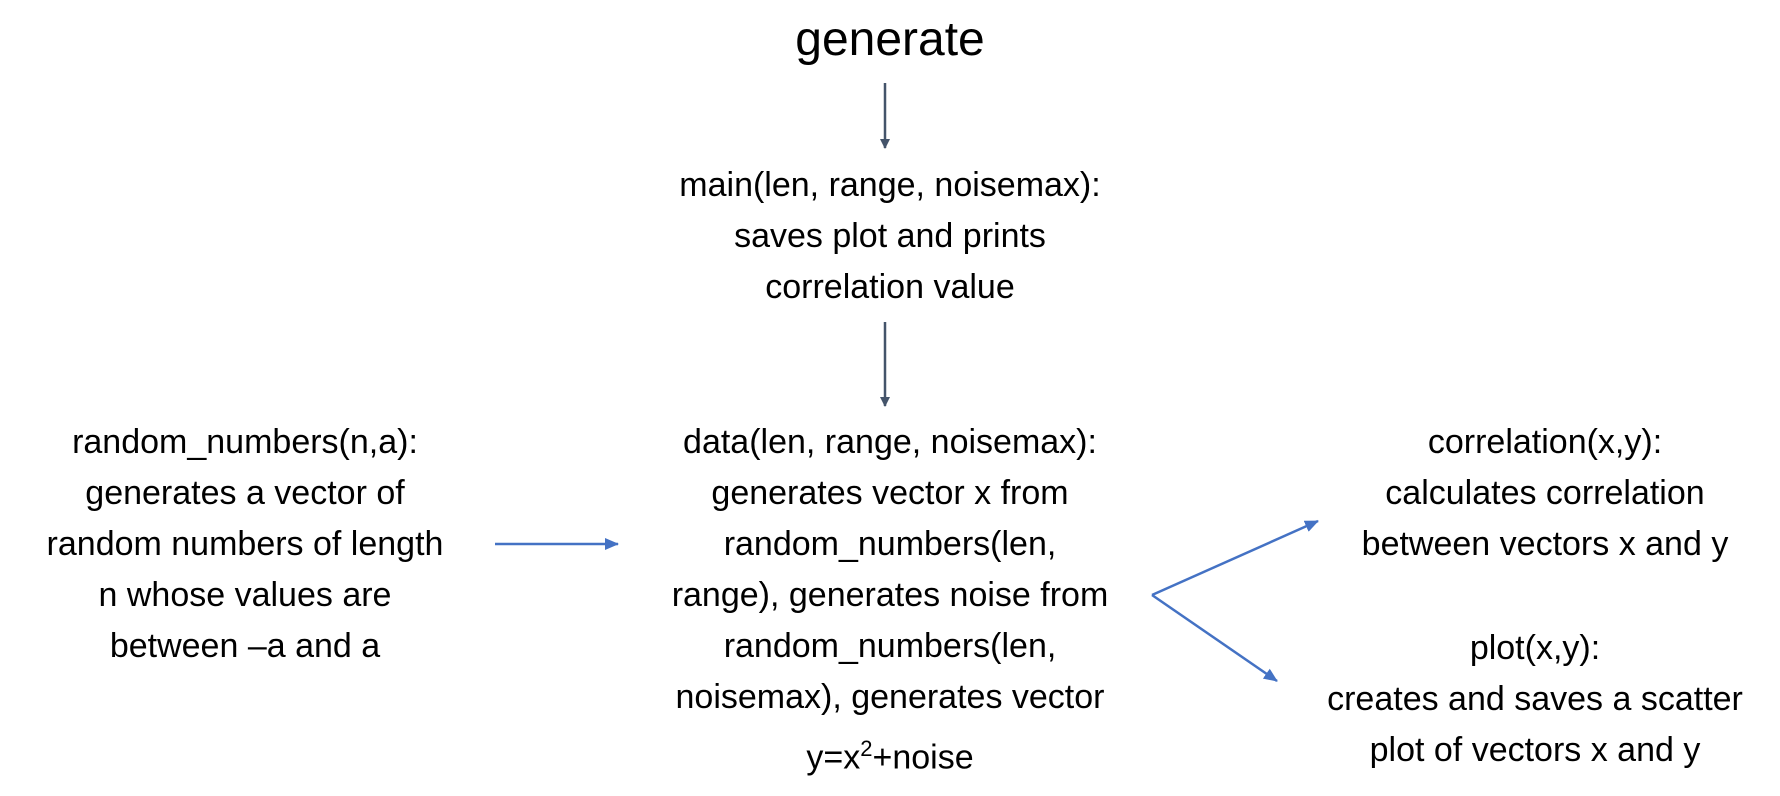 The height and width of the screenshot is (796, 1780). What do you see at coordinates (245, 493) in the screenshot?
I see `random-numbers-node-line: generates a vector of` at bounding box center [245, 493].